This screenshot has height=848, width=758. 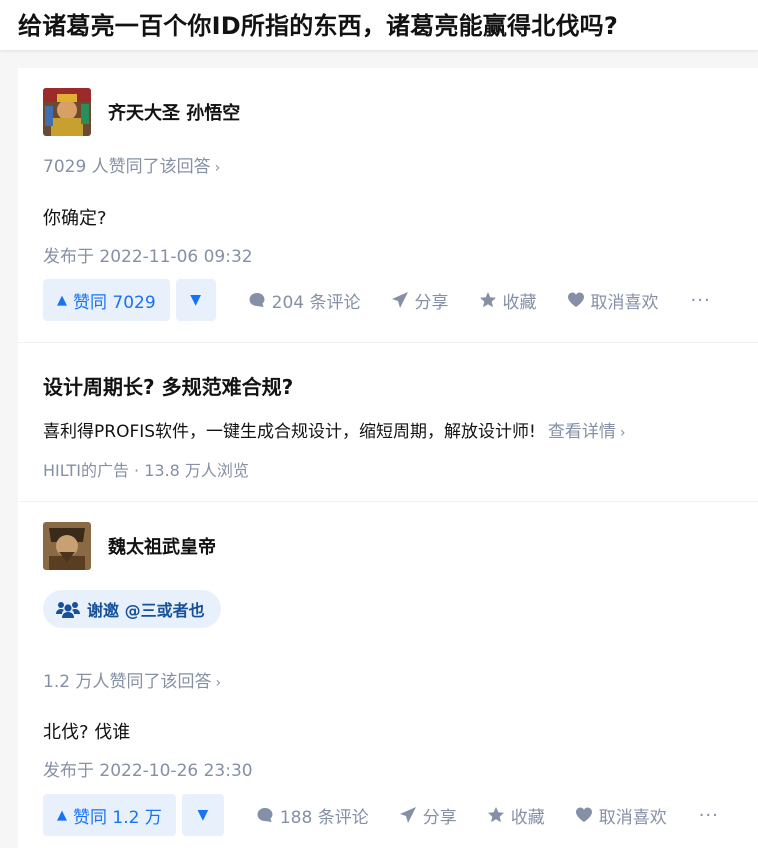 What do you see at coordinates (87, 732) in the screenshot?
I see `answer-content: 北伐? 伐谁` at bounding box center [87, 732].